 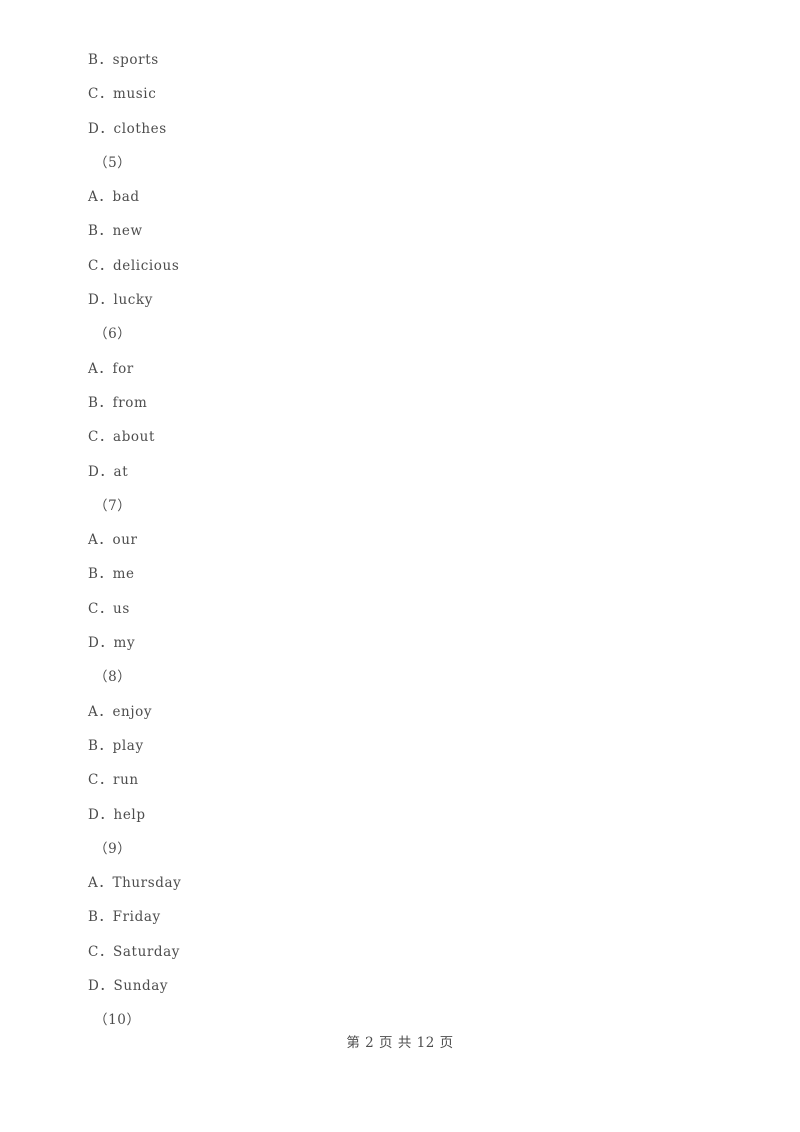 What do you see at coordinates (113, 162) in the screenshot?
I see `question-number: （5）` at bounding box center [113, 162].